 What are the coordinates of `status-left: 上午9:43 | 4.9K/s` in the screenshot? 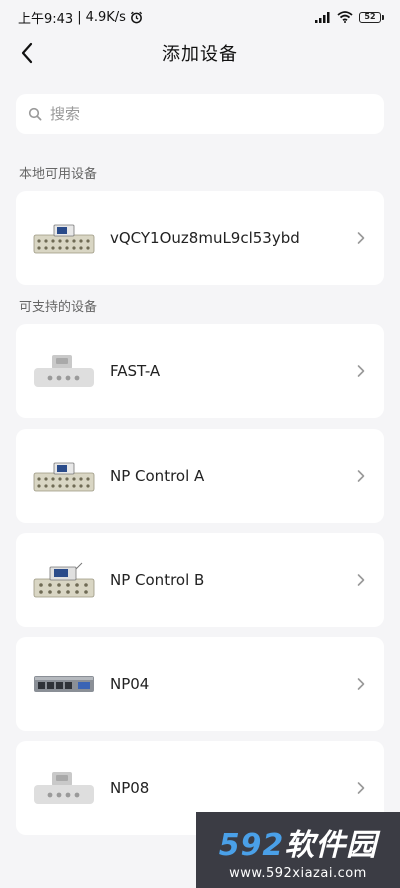 It's located at (80, 17).